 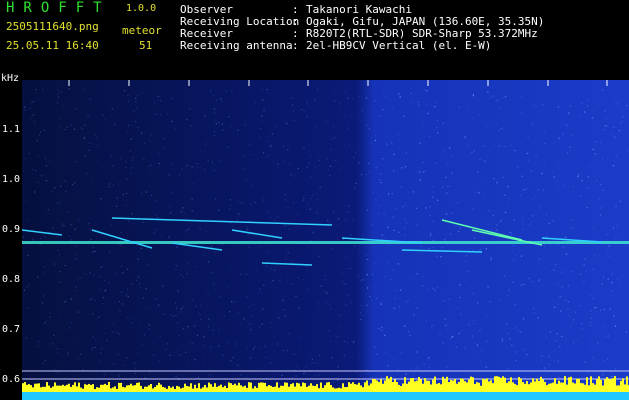 What do you see at coordinates (11, 279) in the screenshot?
I see `freq-tick: 0.8` at bounding box center [11, 279].